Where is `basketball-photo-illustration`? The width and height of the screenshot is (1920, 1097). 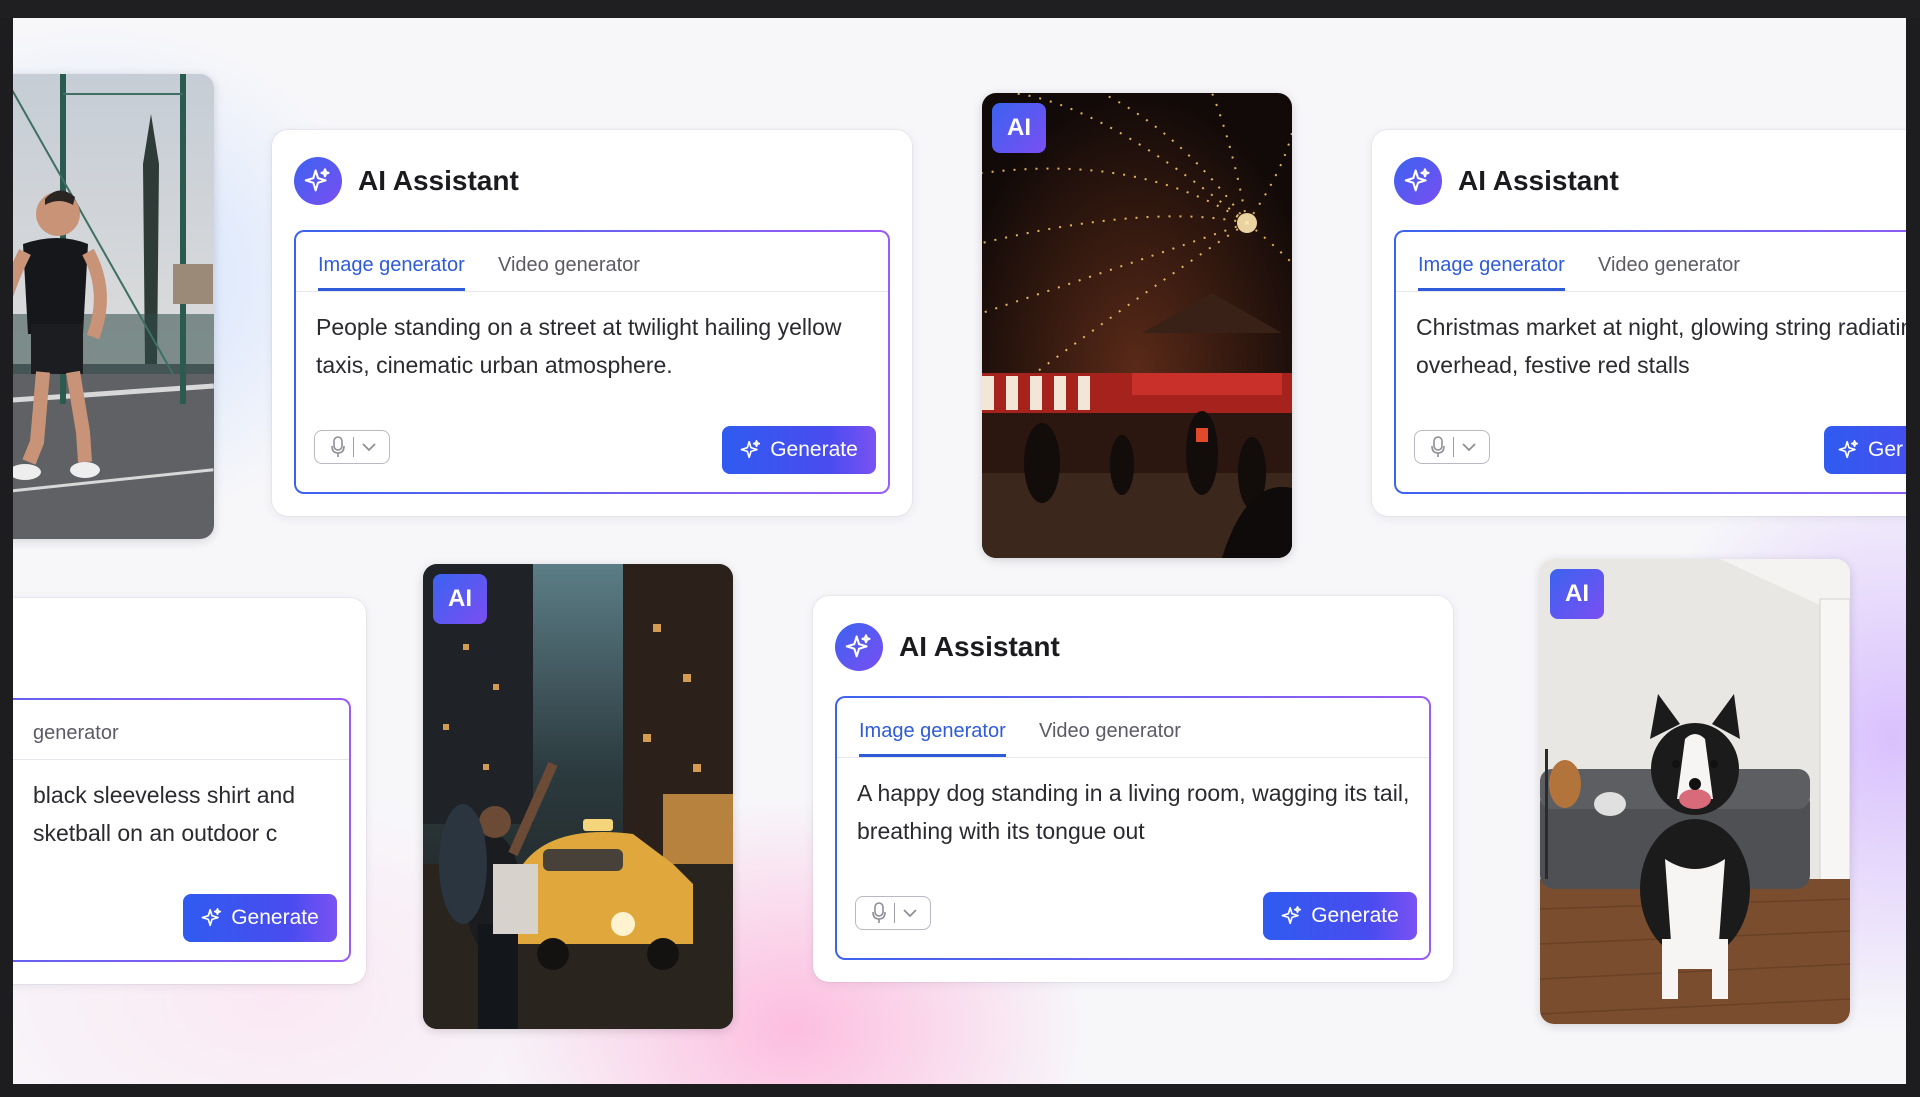
basketball-photo-illustration is located at coordinates (113, 306).